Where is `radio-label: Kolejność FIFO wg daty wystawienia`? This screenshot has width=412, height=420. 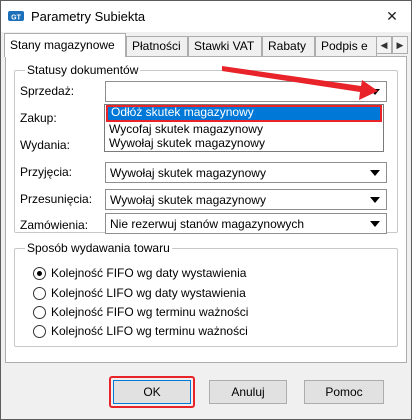 radio-label: Kolejność FIFO wg daty wystawienia is located at coordinates (149, 273).